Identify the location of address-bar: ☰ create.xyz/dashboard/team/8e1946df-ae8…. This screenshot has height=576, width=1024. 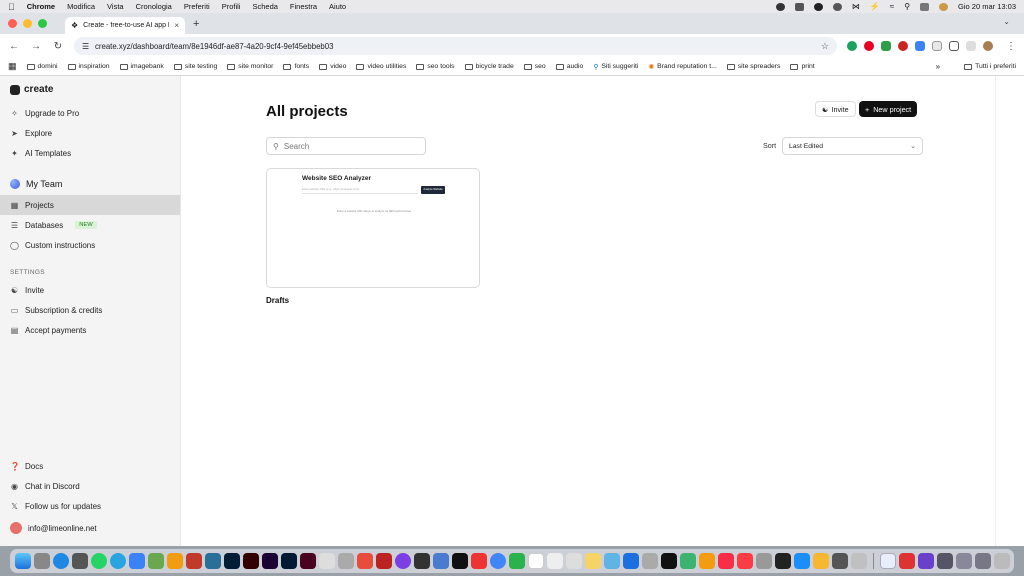
(455, 46).